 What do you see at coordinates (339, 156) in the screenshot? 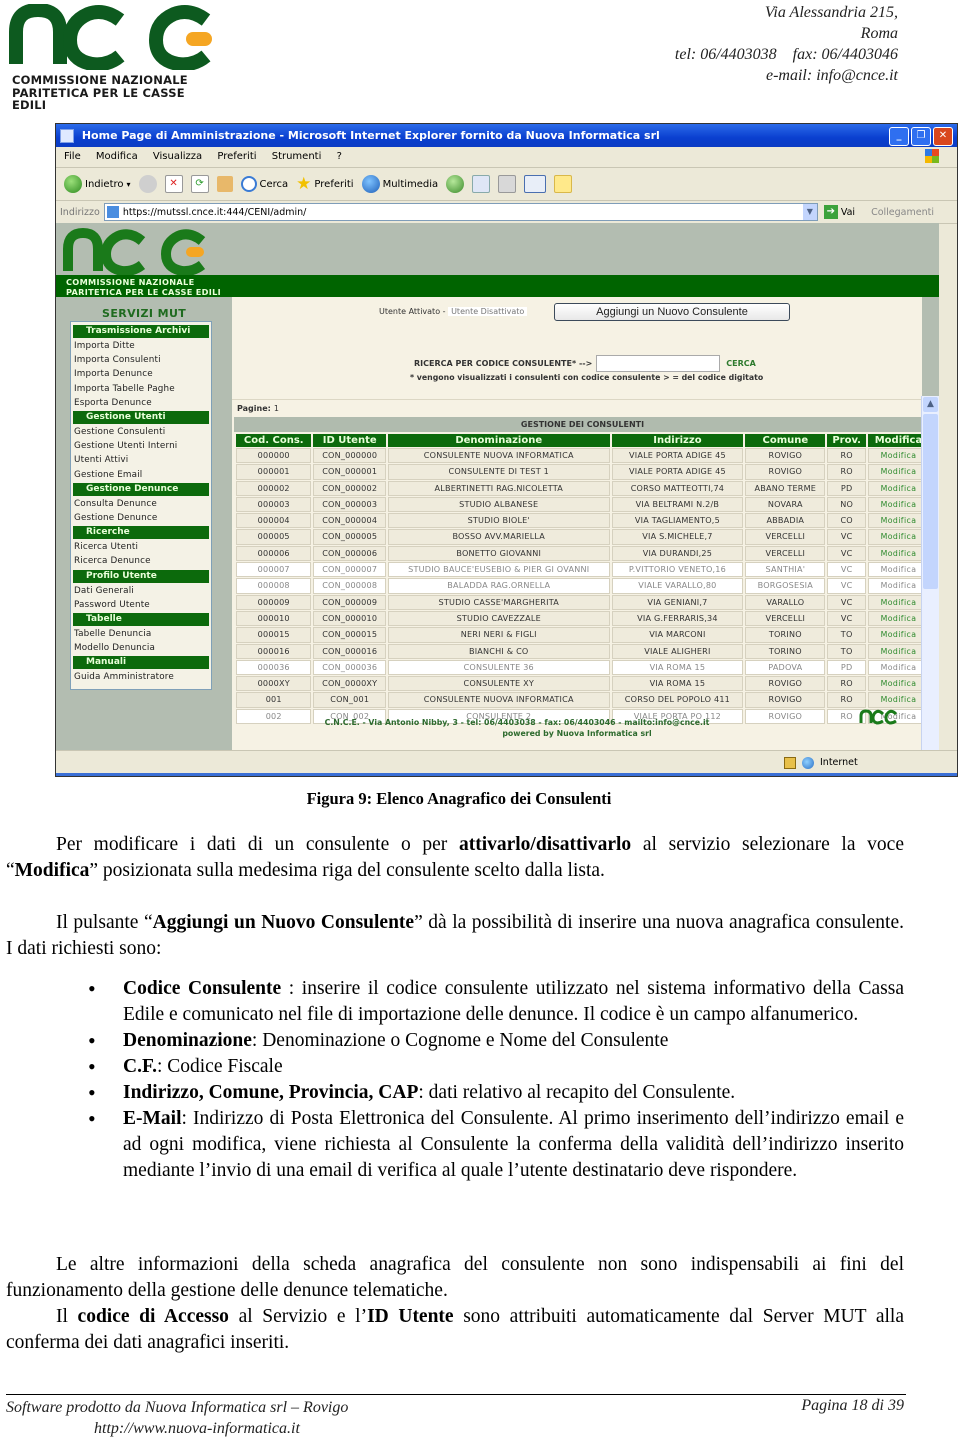
I see `menu-help: ?` at bounding box center [339, 156].